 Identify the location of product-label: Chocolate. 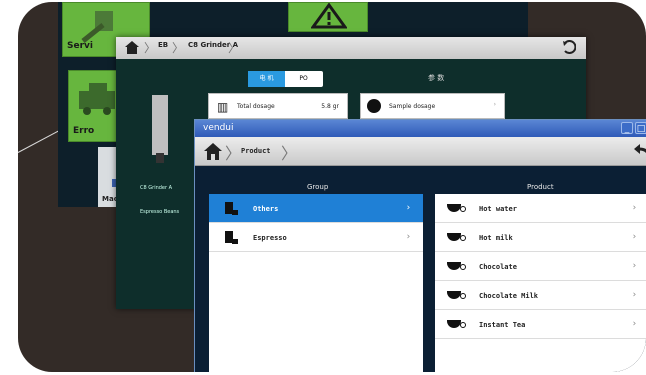
(498, 267).